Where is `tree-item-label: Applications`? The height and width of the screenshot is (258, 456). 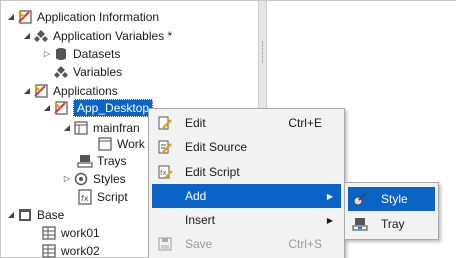
tree-item-label: Applications is located at coordinates (85, 90).